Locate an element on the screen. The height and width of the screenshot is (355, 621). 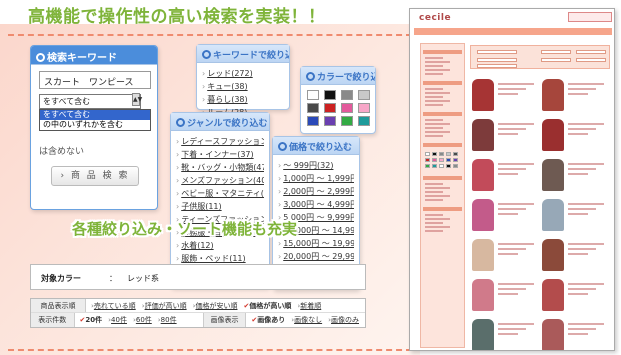
option-link: ✔20件 is located at coordinates (91, 320).